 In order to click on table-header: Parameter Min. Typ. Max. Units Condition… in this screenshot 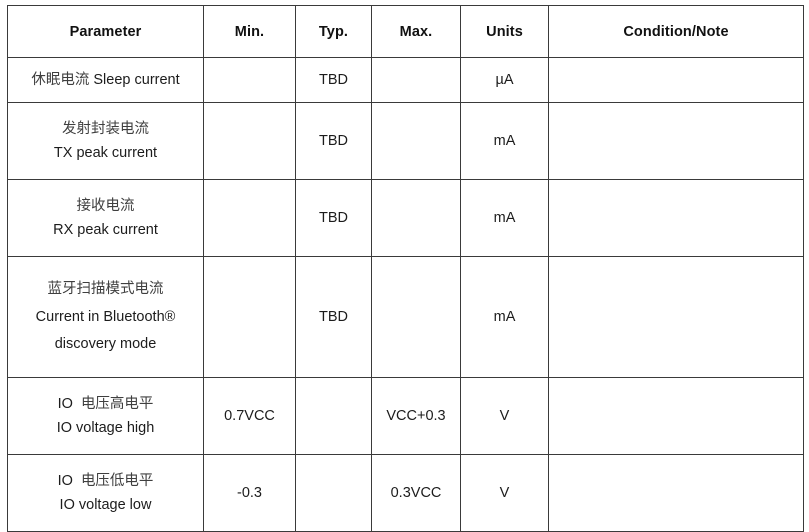, I will do `click(405, 31)`.